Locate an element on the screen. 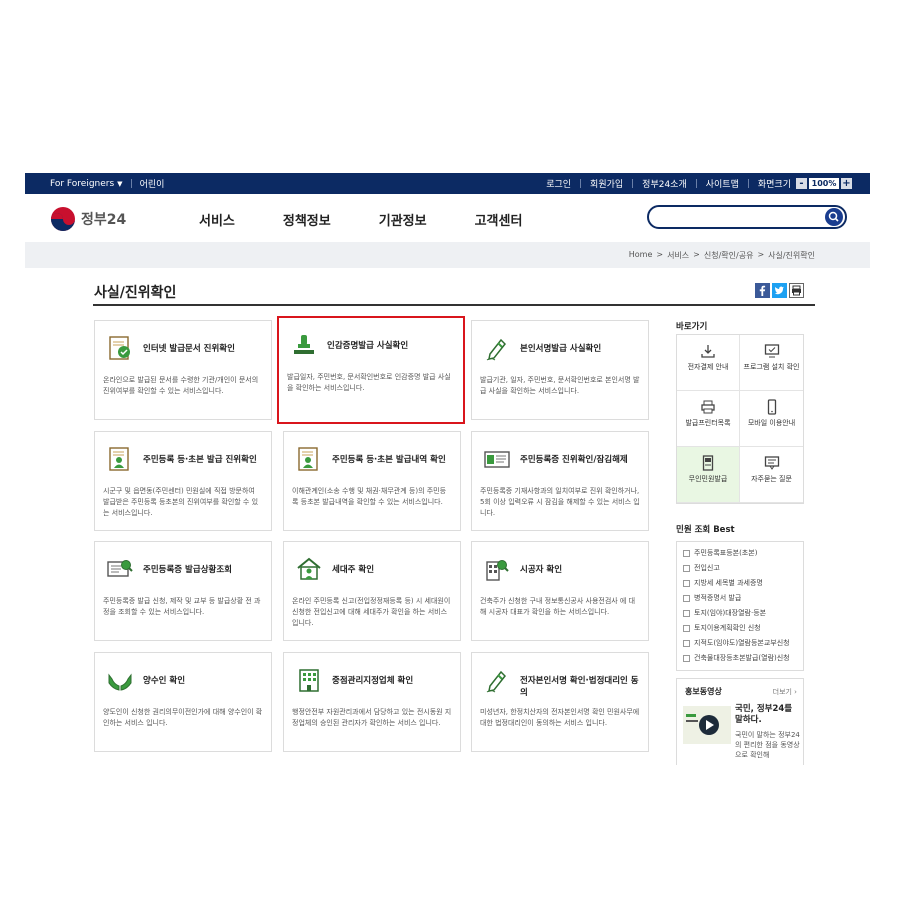 This screenshot has width=900, height=900. search-button is located at coordinates (834, 217).